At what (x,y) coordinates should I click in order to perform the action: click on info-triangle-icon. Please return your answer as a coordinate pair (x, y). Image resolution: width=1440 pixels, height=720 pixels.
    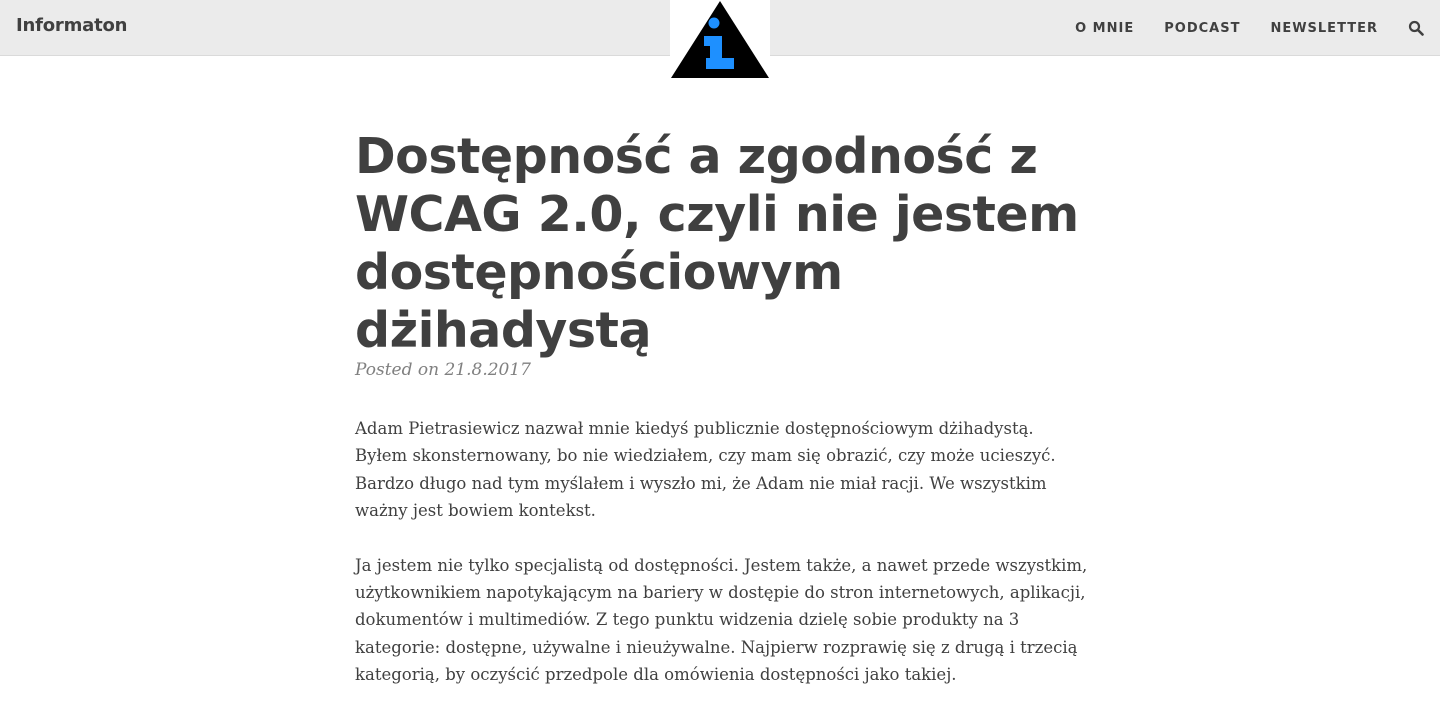
    Looking at the image, I should click on (720, 39).